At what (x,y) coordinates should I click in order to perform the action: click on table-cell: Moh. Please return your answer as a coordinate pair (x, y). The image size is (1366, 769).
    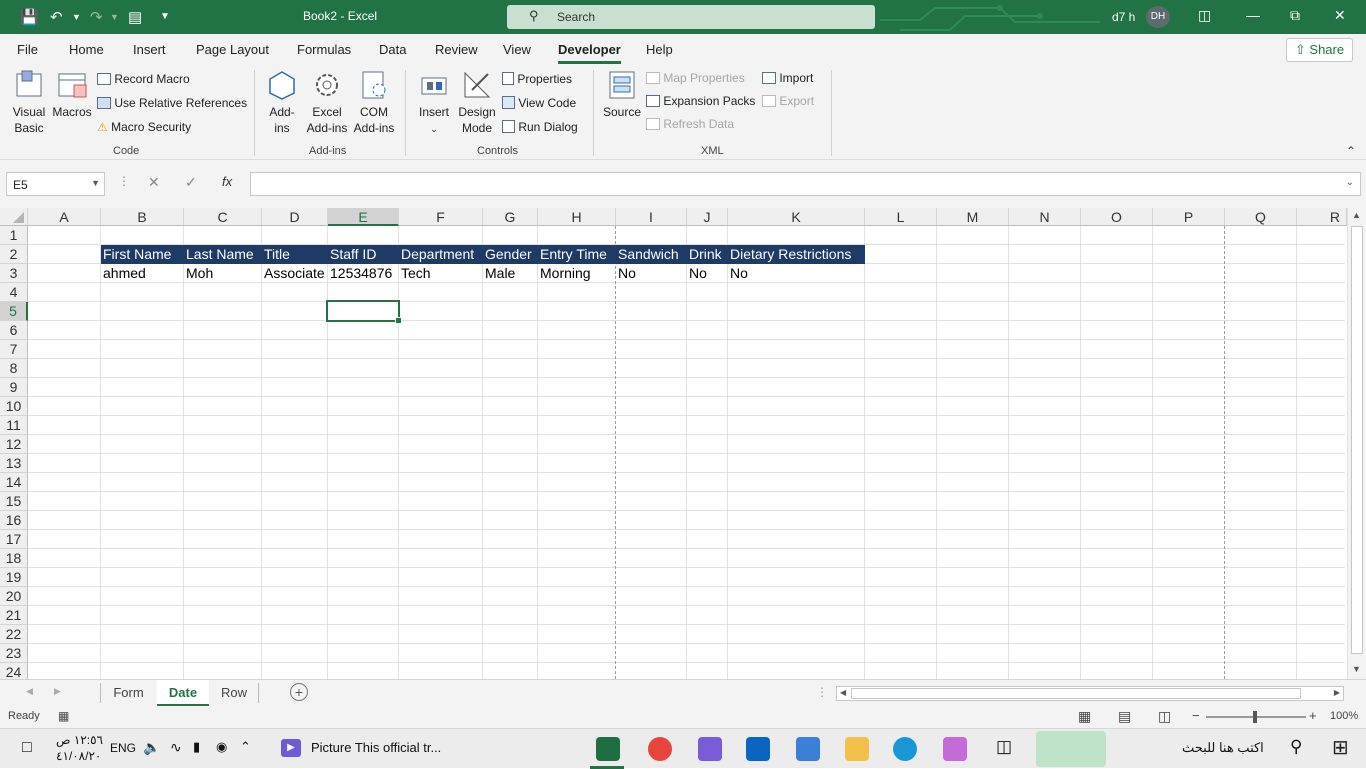
    Looking at the image, I should click on (223, 273).